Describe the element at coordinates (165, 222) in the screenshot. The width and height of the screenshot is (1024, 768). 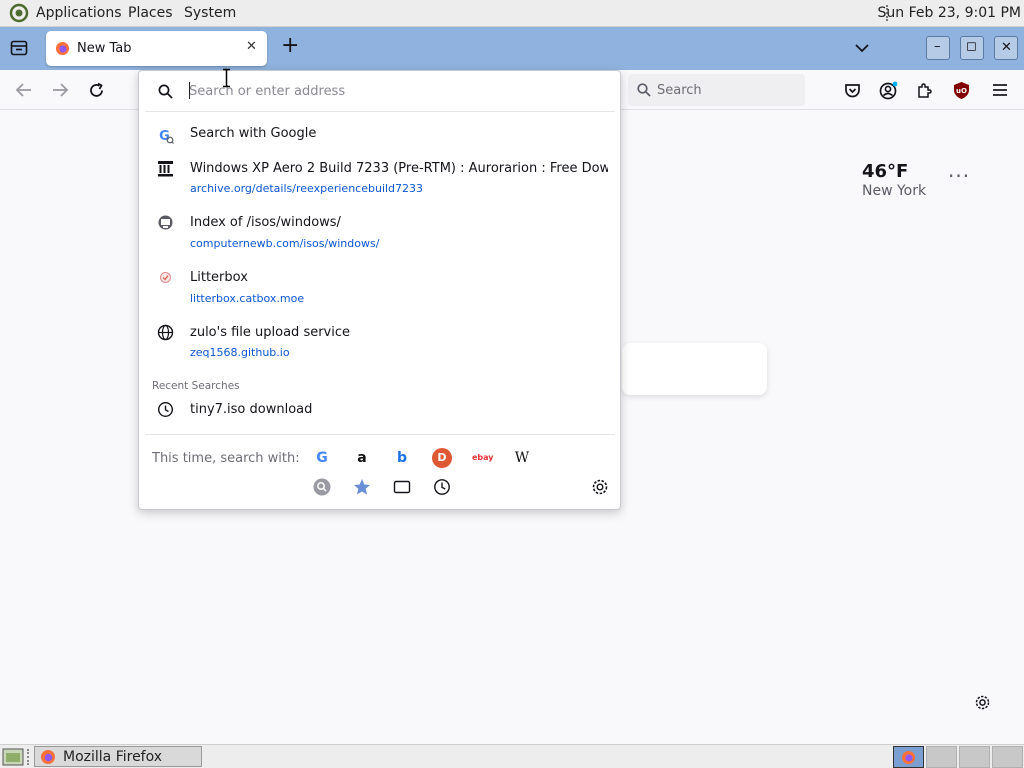
I see `site-icon` at that location.